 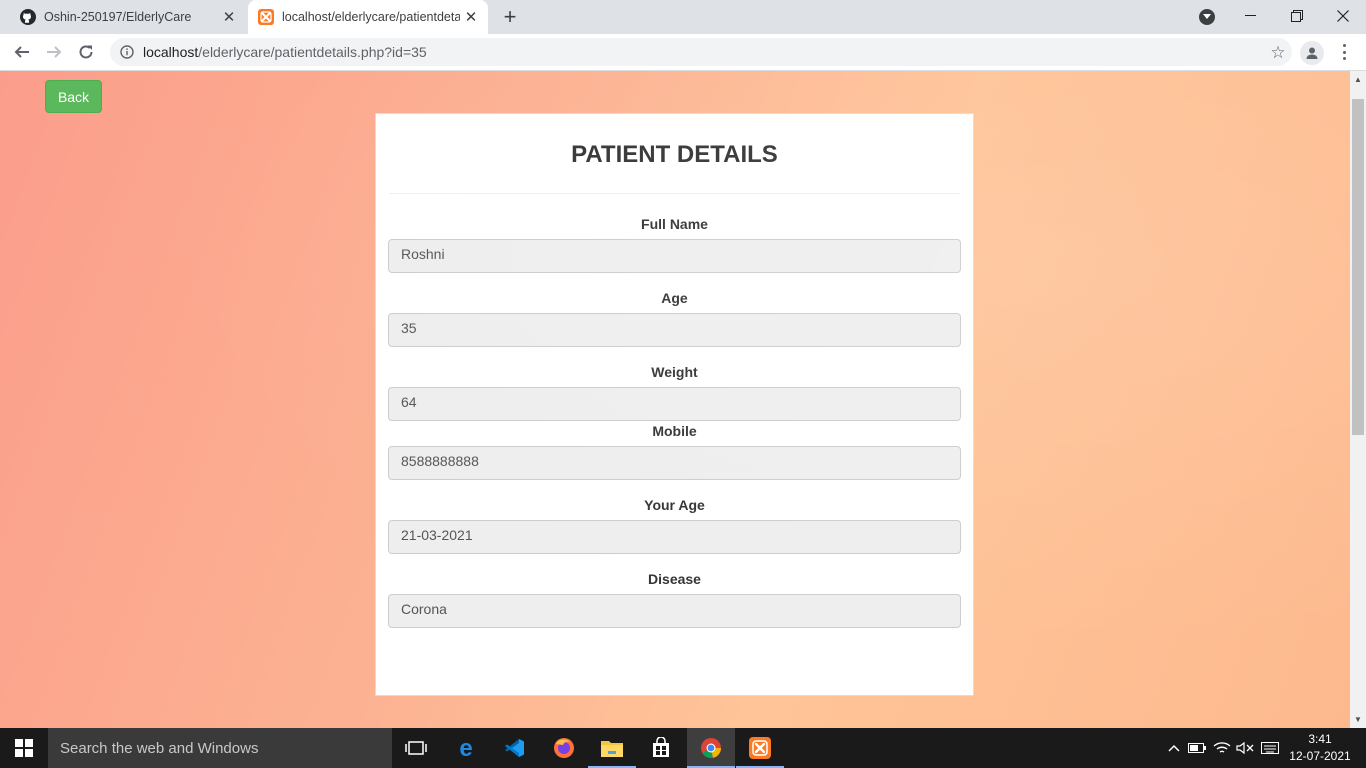 I want to click on store-icon, so click(x=661, y=748).